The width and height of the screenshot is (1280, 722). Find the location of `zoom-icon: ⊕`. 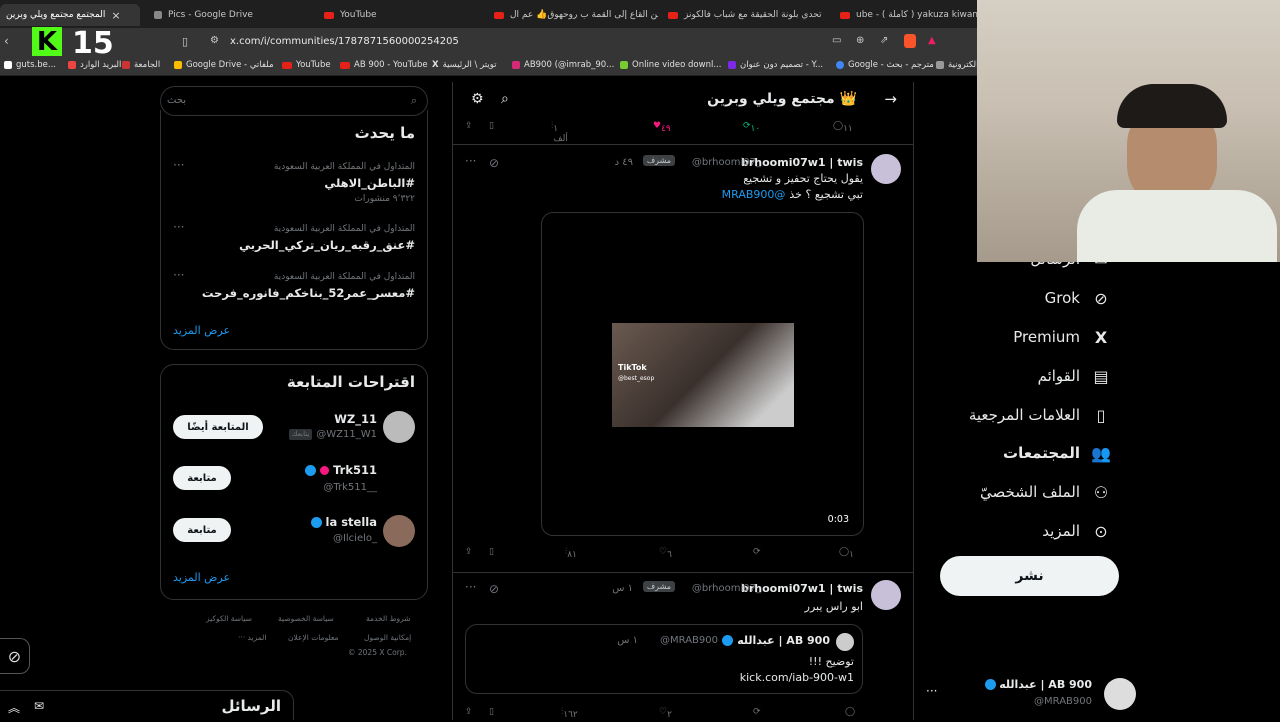

zoom-icon: ⊕ is located at coordinates (860, 40).